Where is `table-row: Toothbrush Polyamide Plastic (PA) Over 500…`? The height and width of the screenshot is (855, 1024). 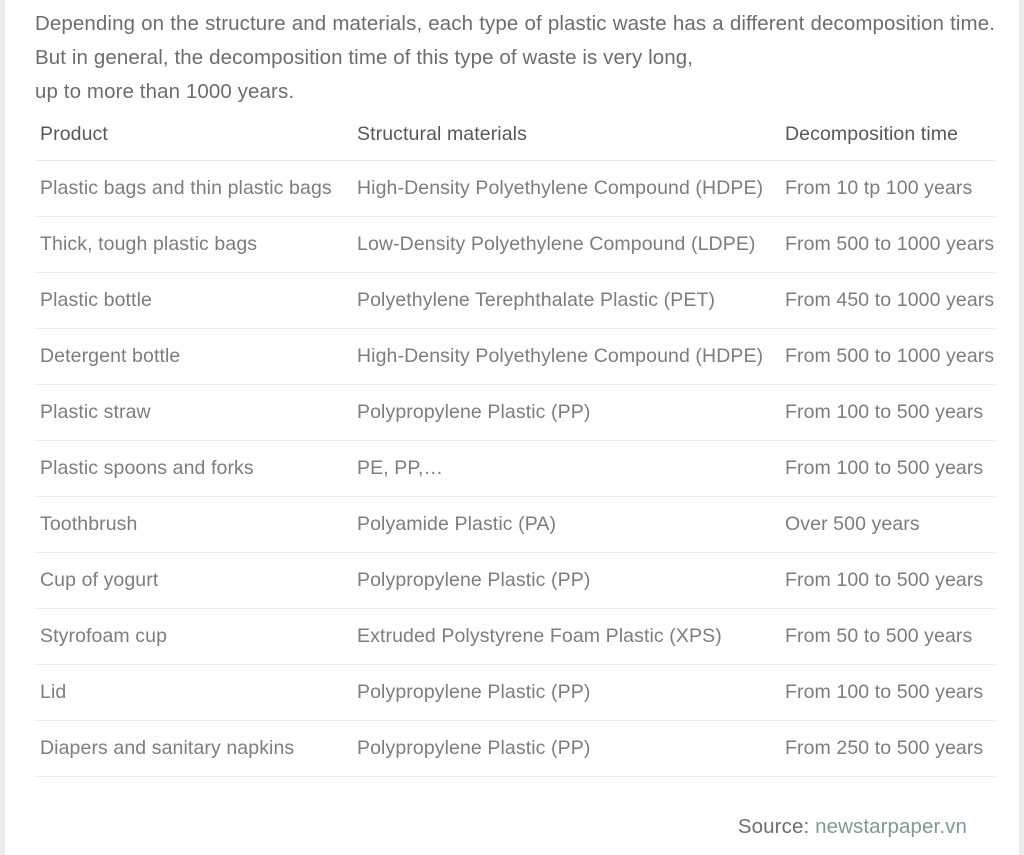
table-row: Toothbrush Polyamide Plastic (PA) Over 500… is located at coordinates (515, 524).